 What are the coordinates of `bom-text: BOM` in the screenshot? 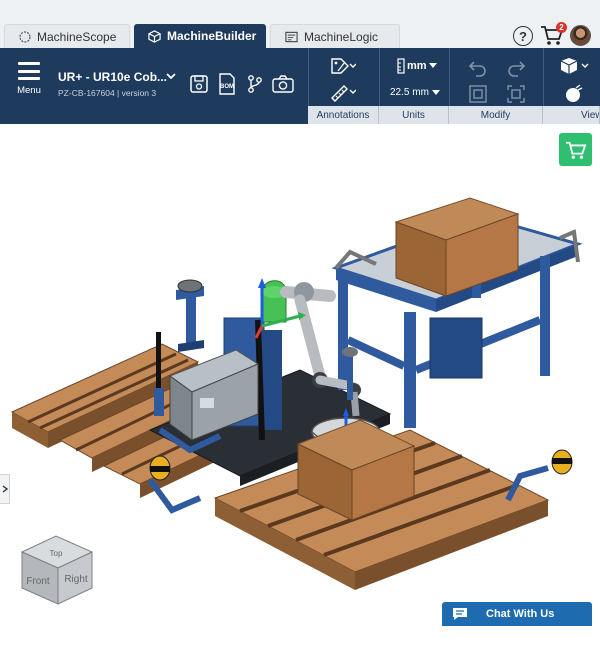 It's located at (227, 87).